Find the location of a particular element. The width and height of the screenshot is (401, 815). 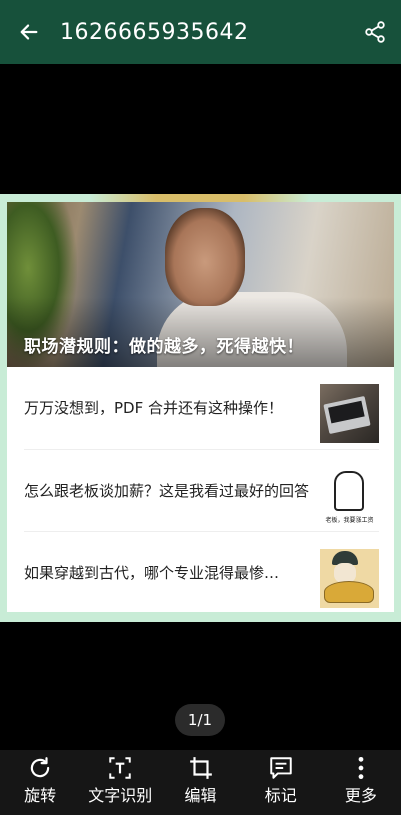

boss-illustration-thumbnail: 老板，我要涨工资 is located at coordinates (349, 496).